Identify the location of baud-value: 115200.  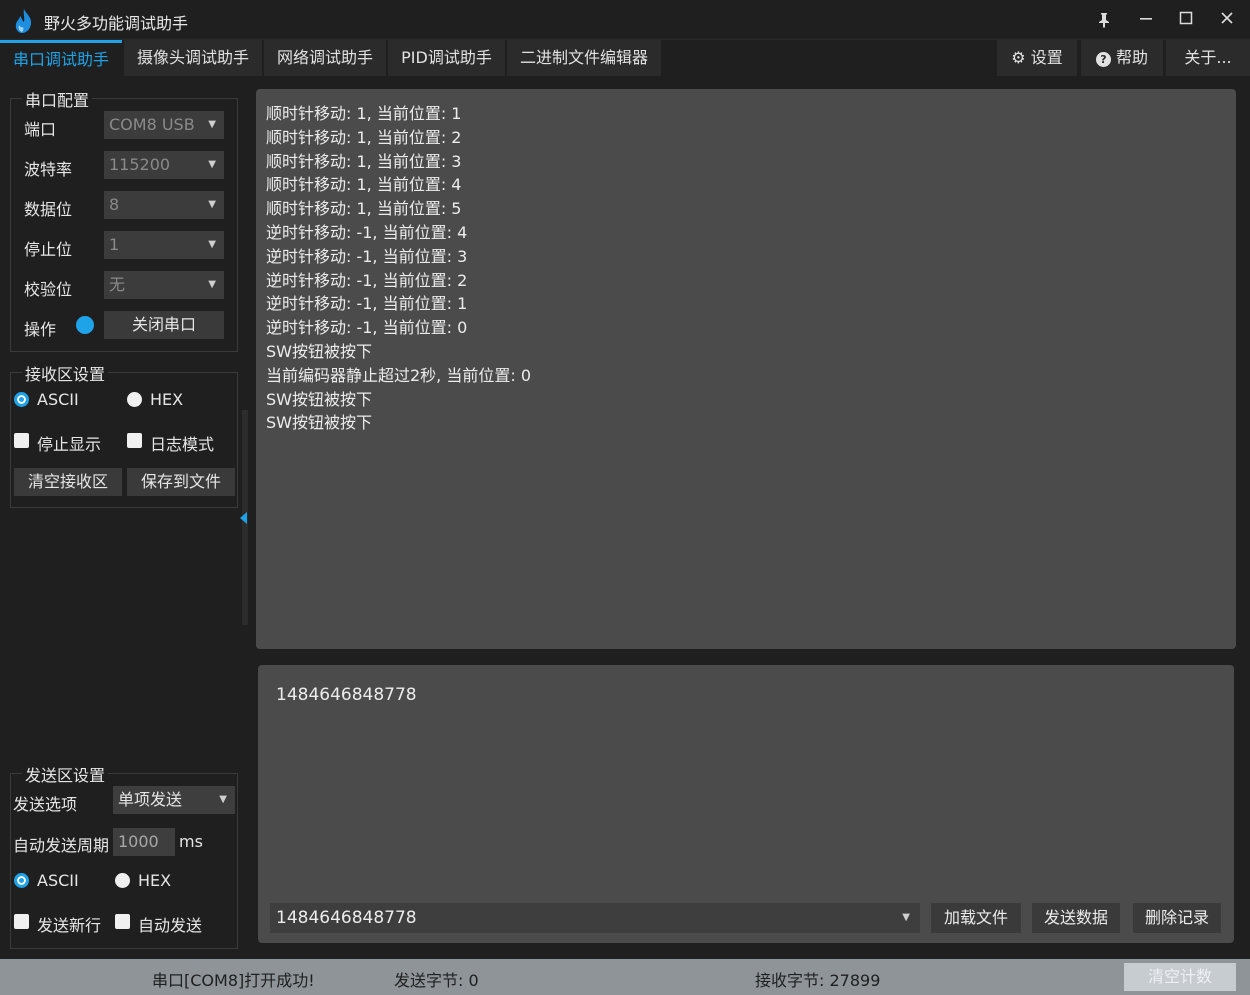
(140, 164).